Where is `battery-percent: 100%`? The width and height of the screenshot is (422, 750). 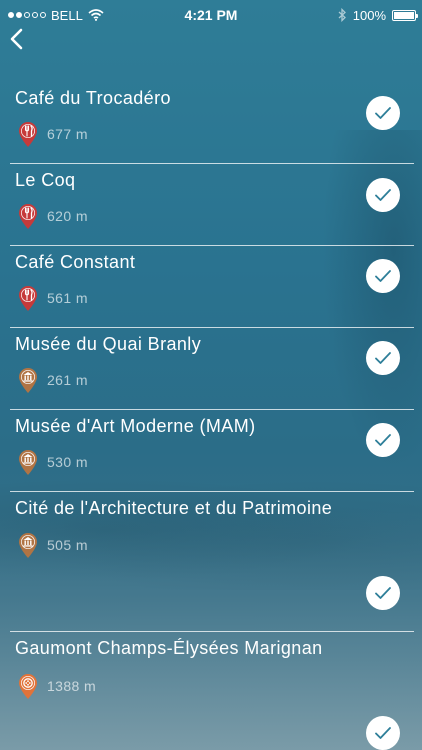
battery-percent: 100% is located at coordinates (369, 15).